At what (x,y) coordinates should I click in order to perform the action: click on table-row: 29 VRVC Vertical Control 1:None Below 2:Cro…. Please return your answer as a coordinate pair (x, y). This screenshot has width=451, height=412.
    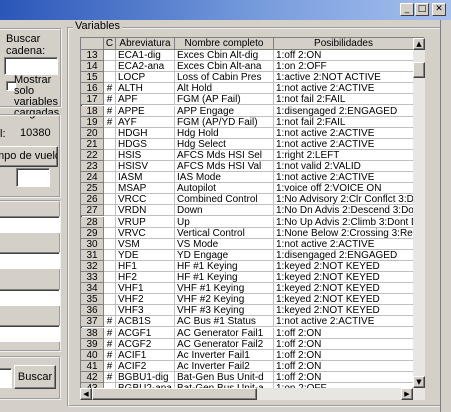
    Looking at the image, I should click on (247, 233).